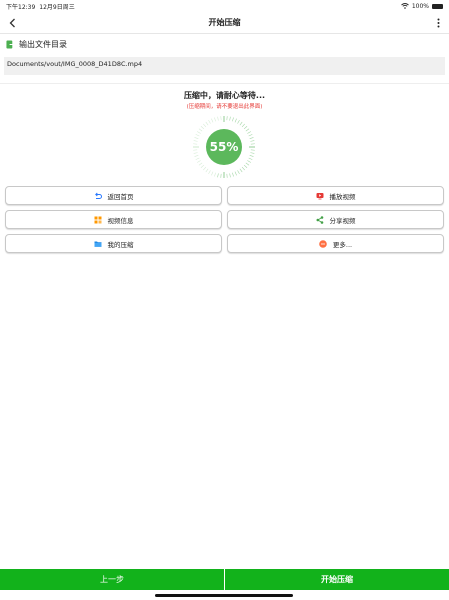 The height and width of the screenshot is (600, 449). What do you see at coordinates (21, 7) in the screenshot?
I see `status-time: 下午12:39` at bounding box center [21, 7].